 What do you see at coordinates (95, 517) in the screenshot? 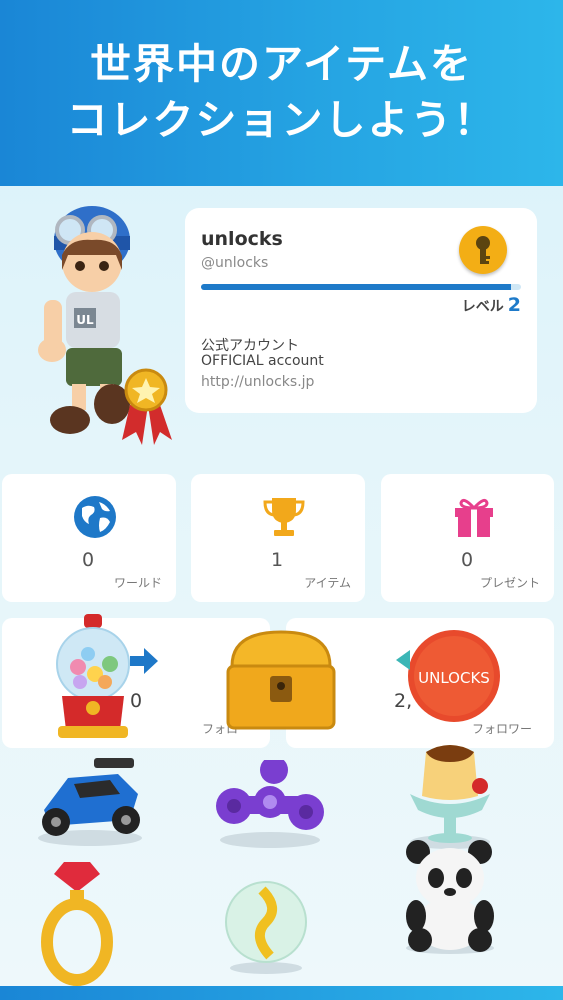
I see `globe-icon` at bounding box center [95, 517].